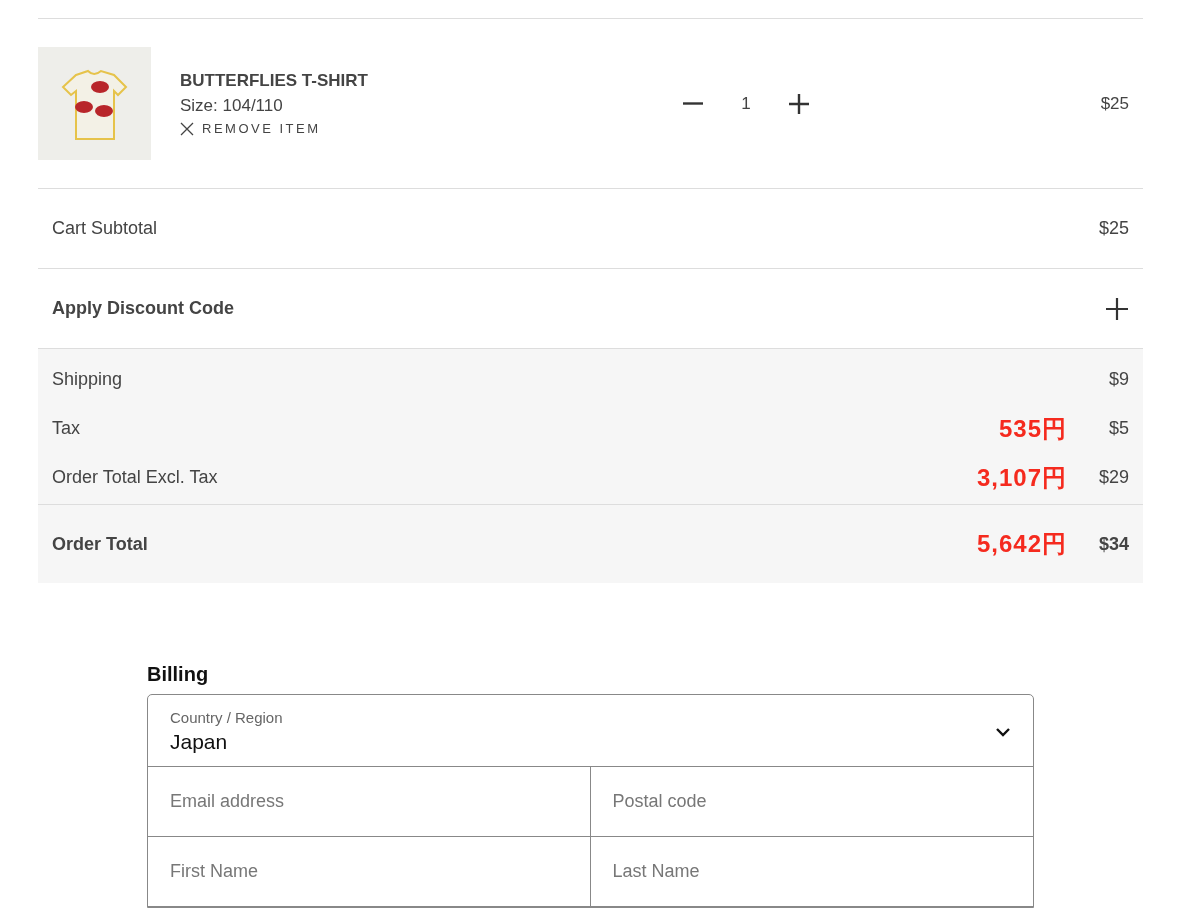 This screenshot has width=1200, height=911. What do you see at coordinates (105, 228) in the screenshot?
I see `subtotal-label: Cart Subtotal` at bounding box center [105, 228].